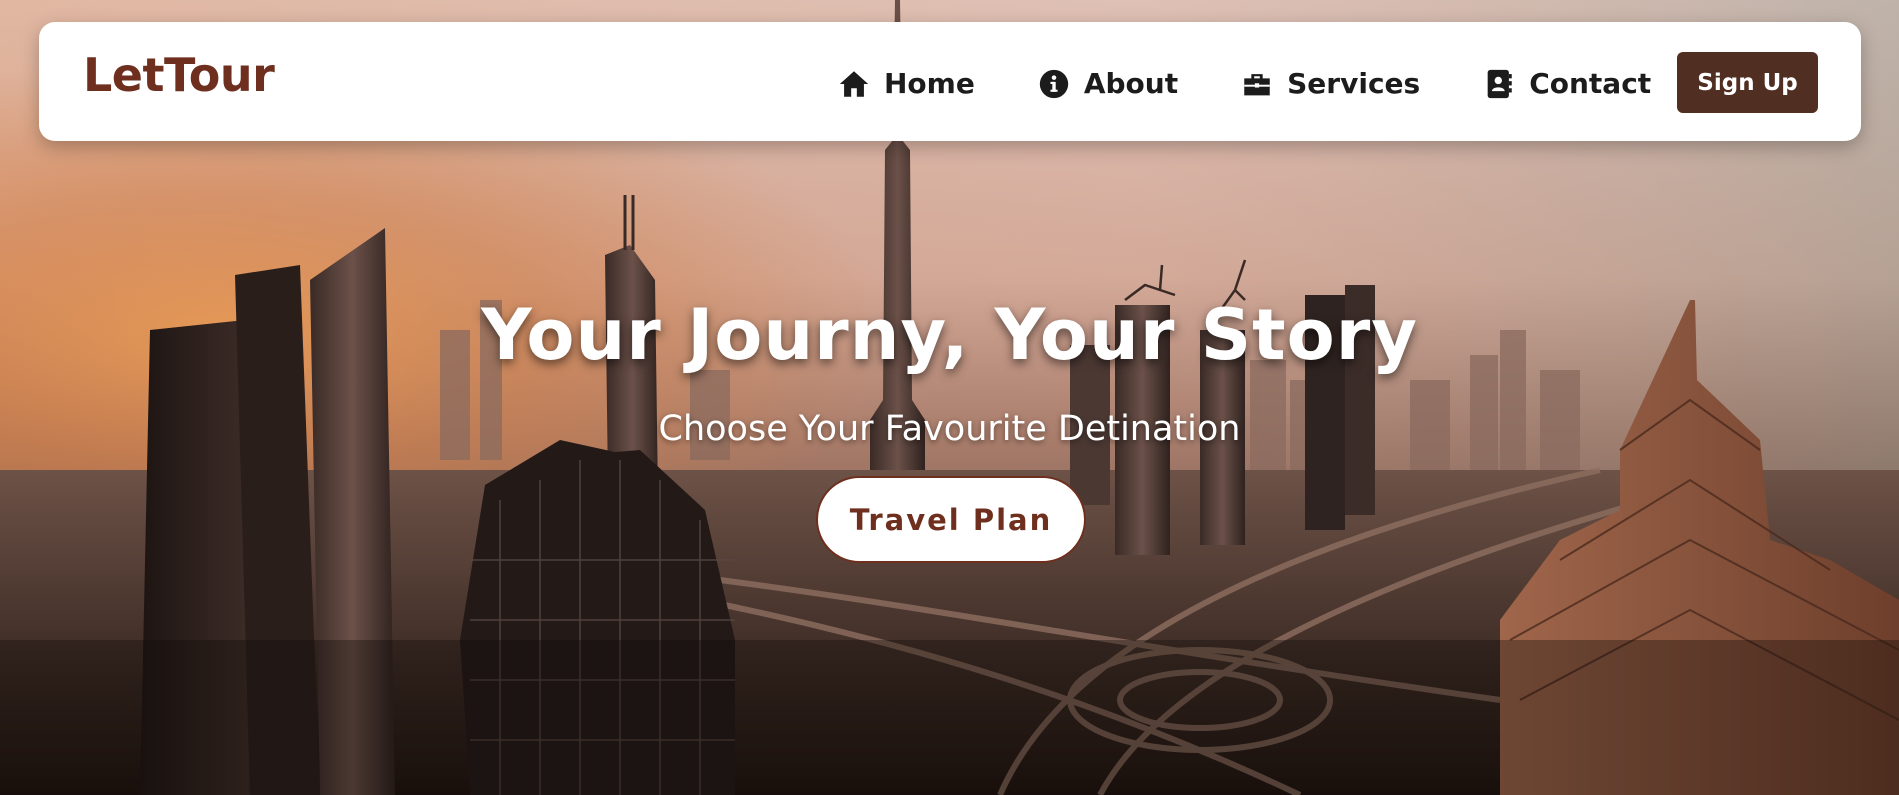 The height and width of the screenshot is (795, 1899). Describe the element at coordinates (949, 335) in the screenshot. I see `hero-title: Your Journy, Your Story` at that location.